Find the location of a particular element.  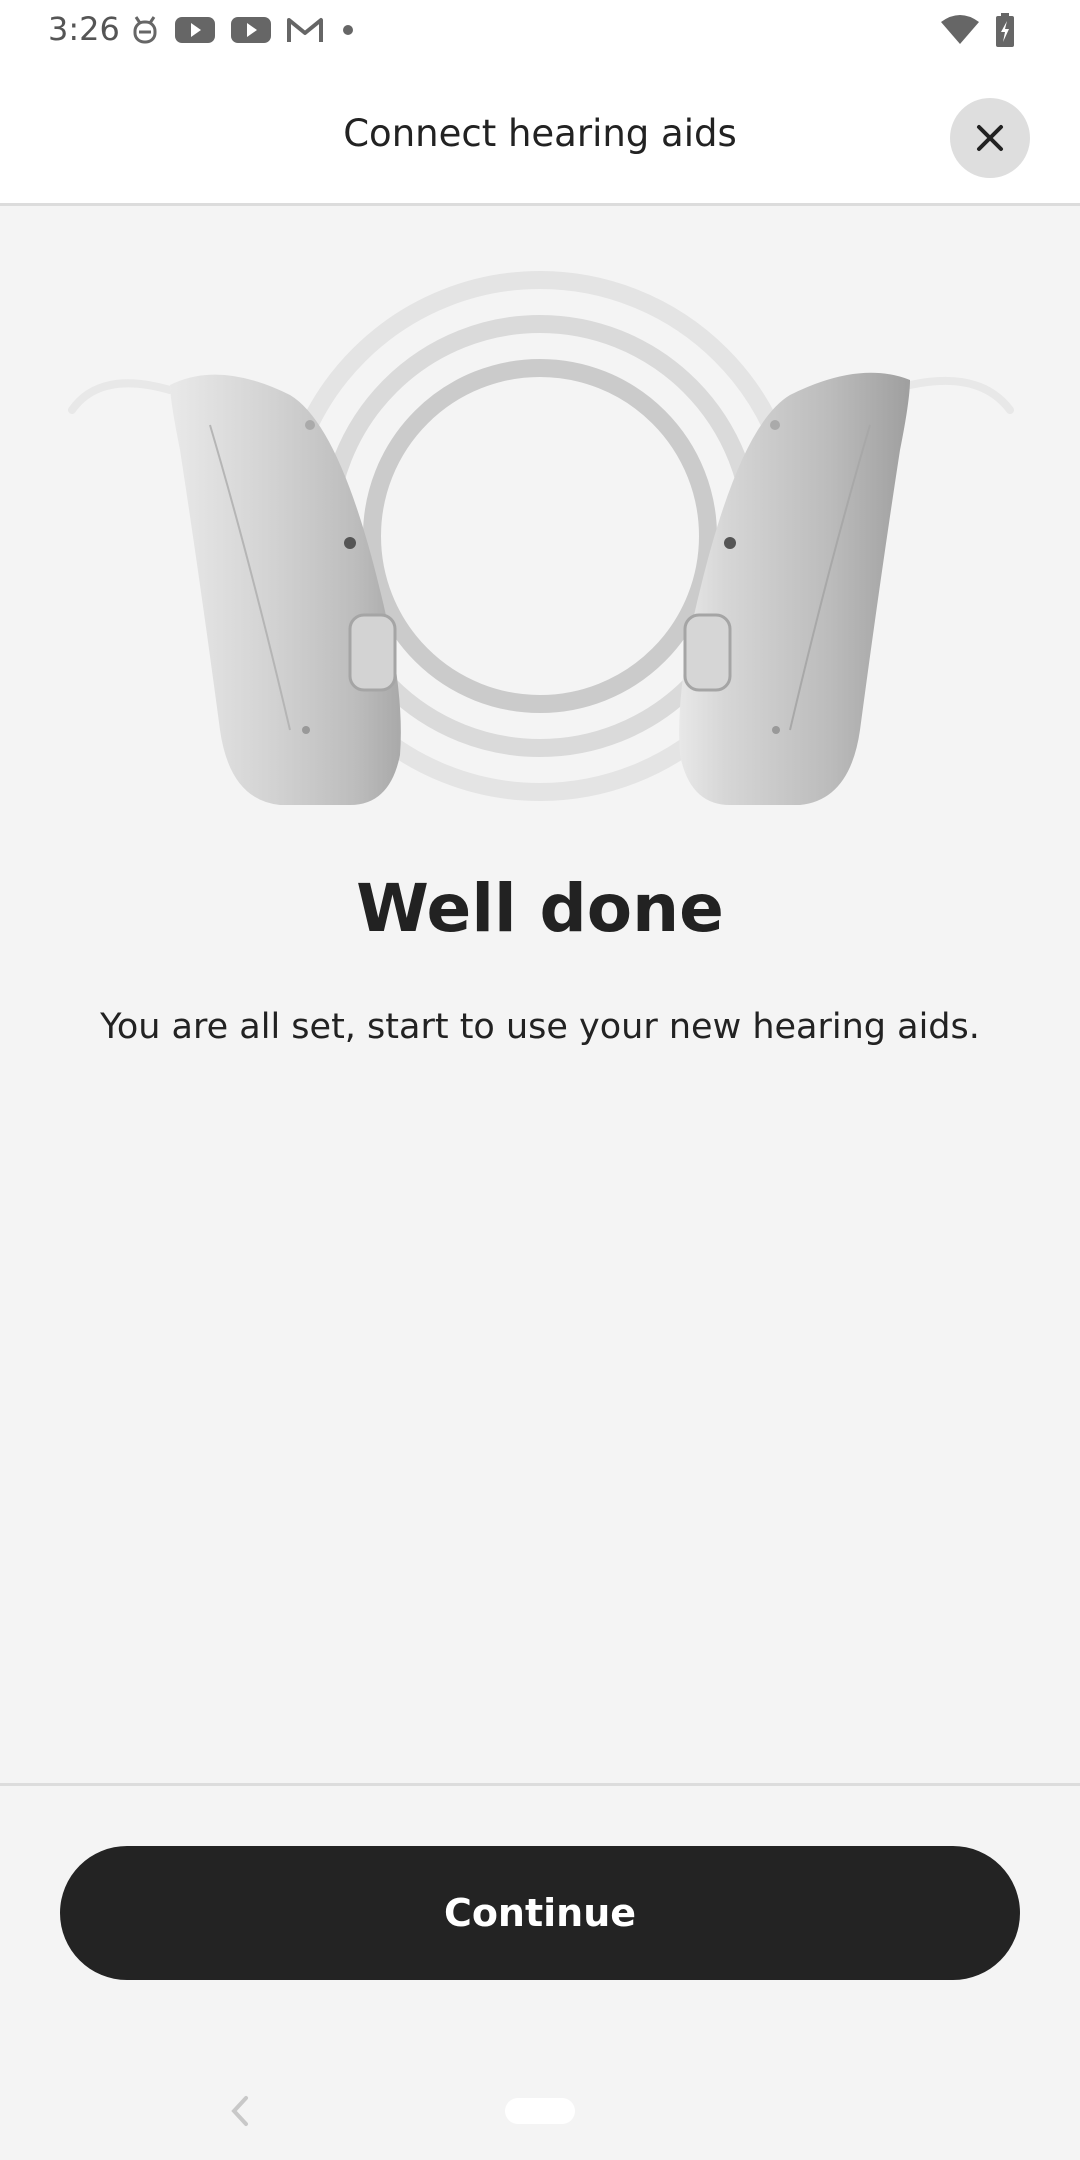

app-header: Connect hearing aids is located at coordinates (540, 132).